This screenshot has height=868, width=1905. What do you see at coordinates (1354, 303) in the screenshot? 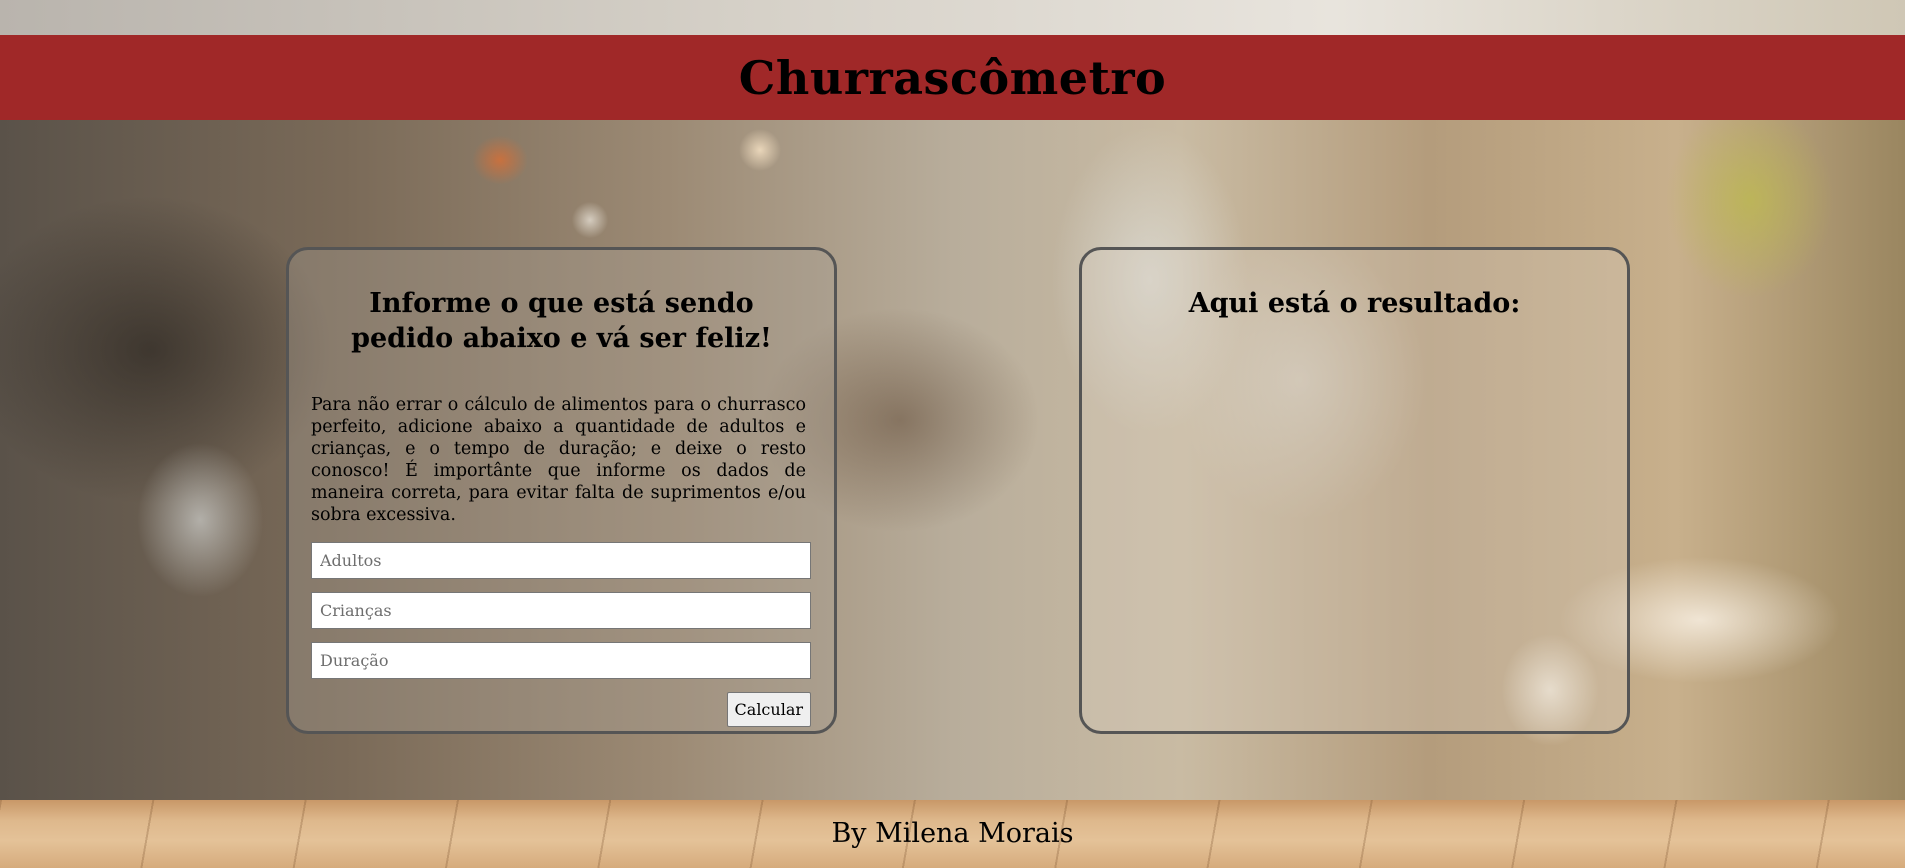
I see `result-card-heading: Aqui está o resultado:` at bounding box center [1354, 303].